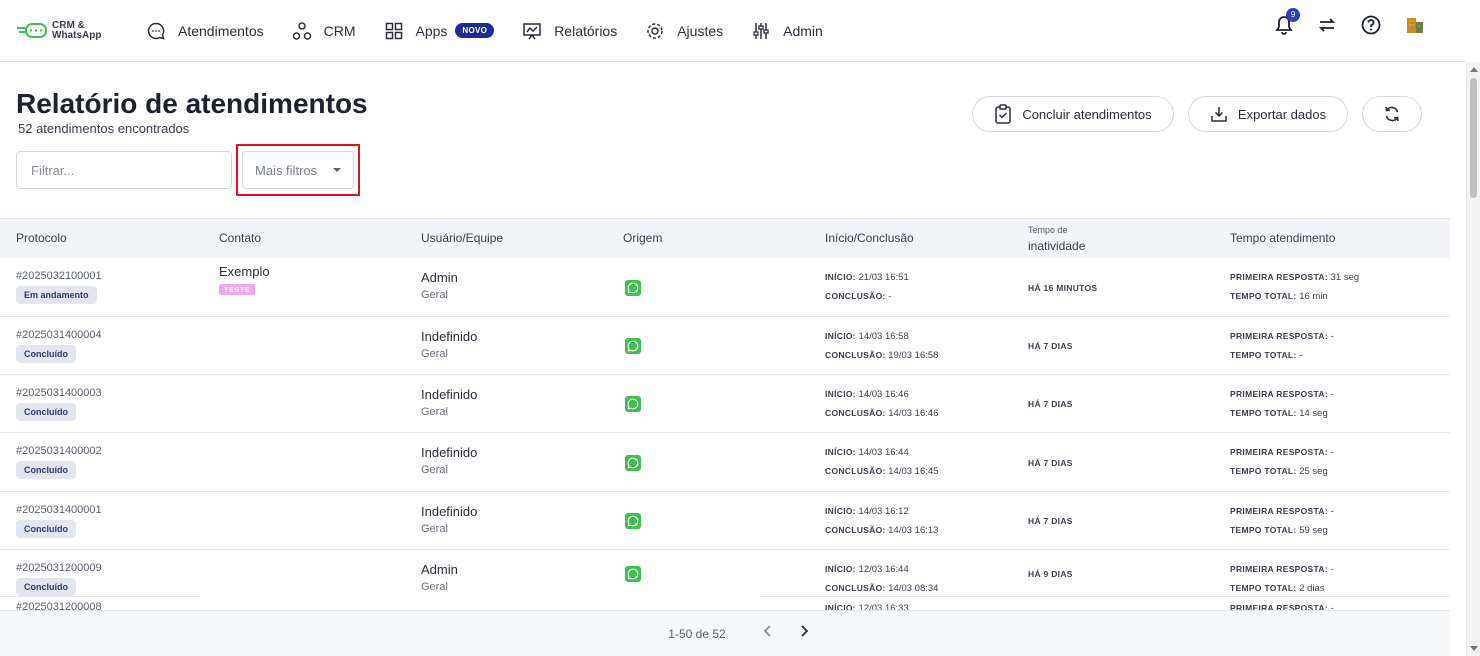 Image resolution: width=1480 pixels, height=656 pixels. Describe the element at coordinates (32, 30) in the screenshot. I see `logo-chat-icon` at that location.